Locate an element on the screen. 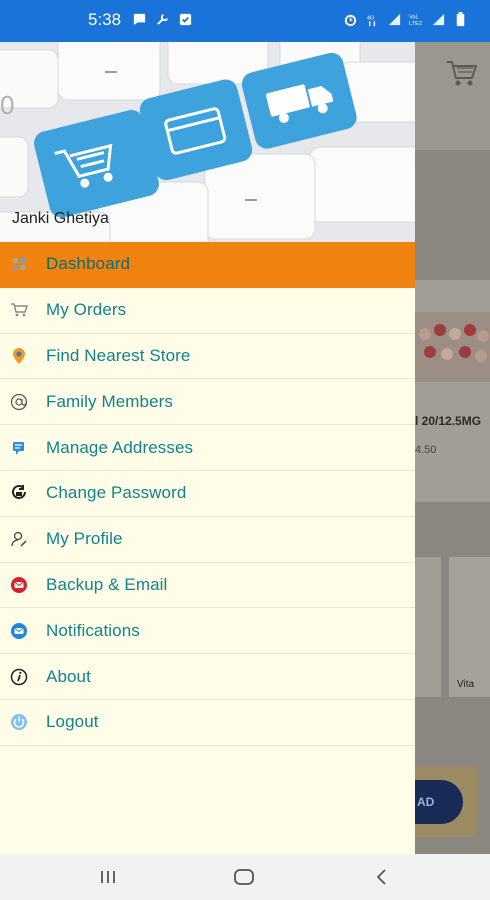 Image resolution: width=490 pixels, height=900 pixels. menu-item-label: My Orders is located at coordinates (86, 310).